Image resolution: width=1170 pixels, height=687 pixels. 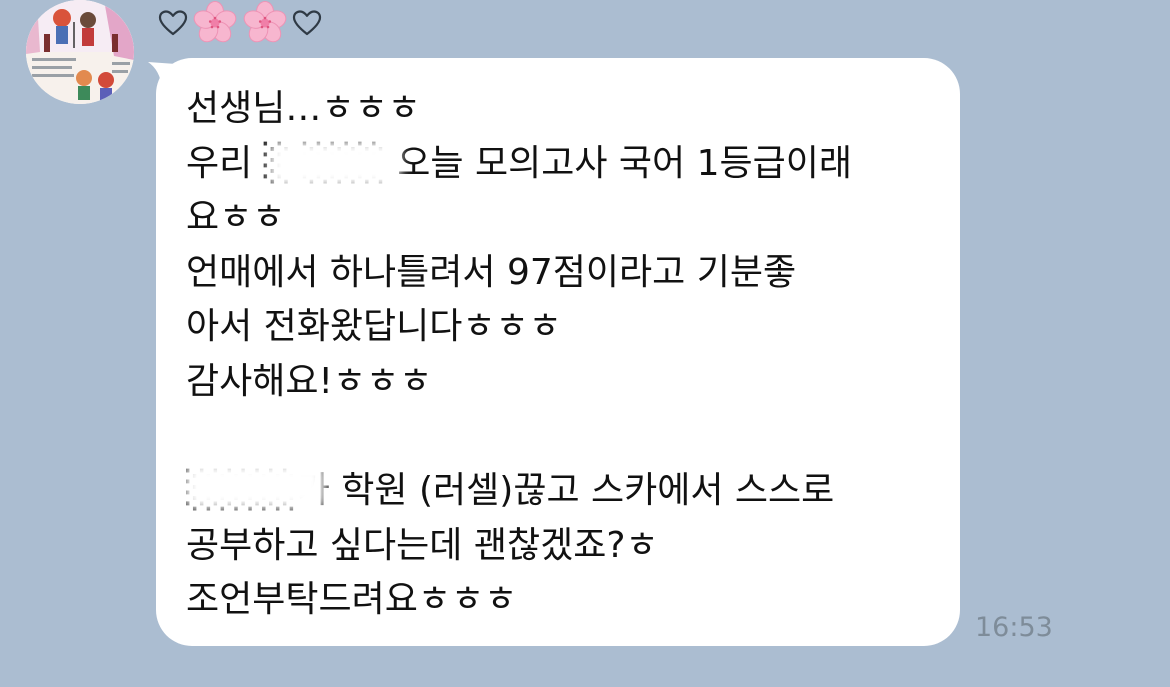 I want to click on message-line: 언매에서 하나틀려서 97점이라고 기분좋, so click(x=491, y=272).